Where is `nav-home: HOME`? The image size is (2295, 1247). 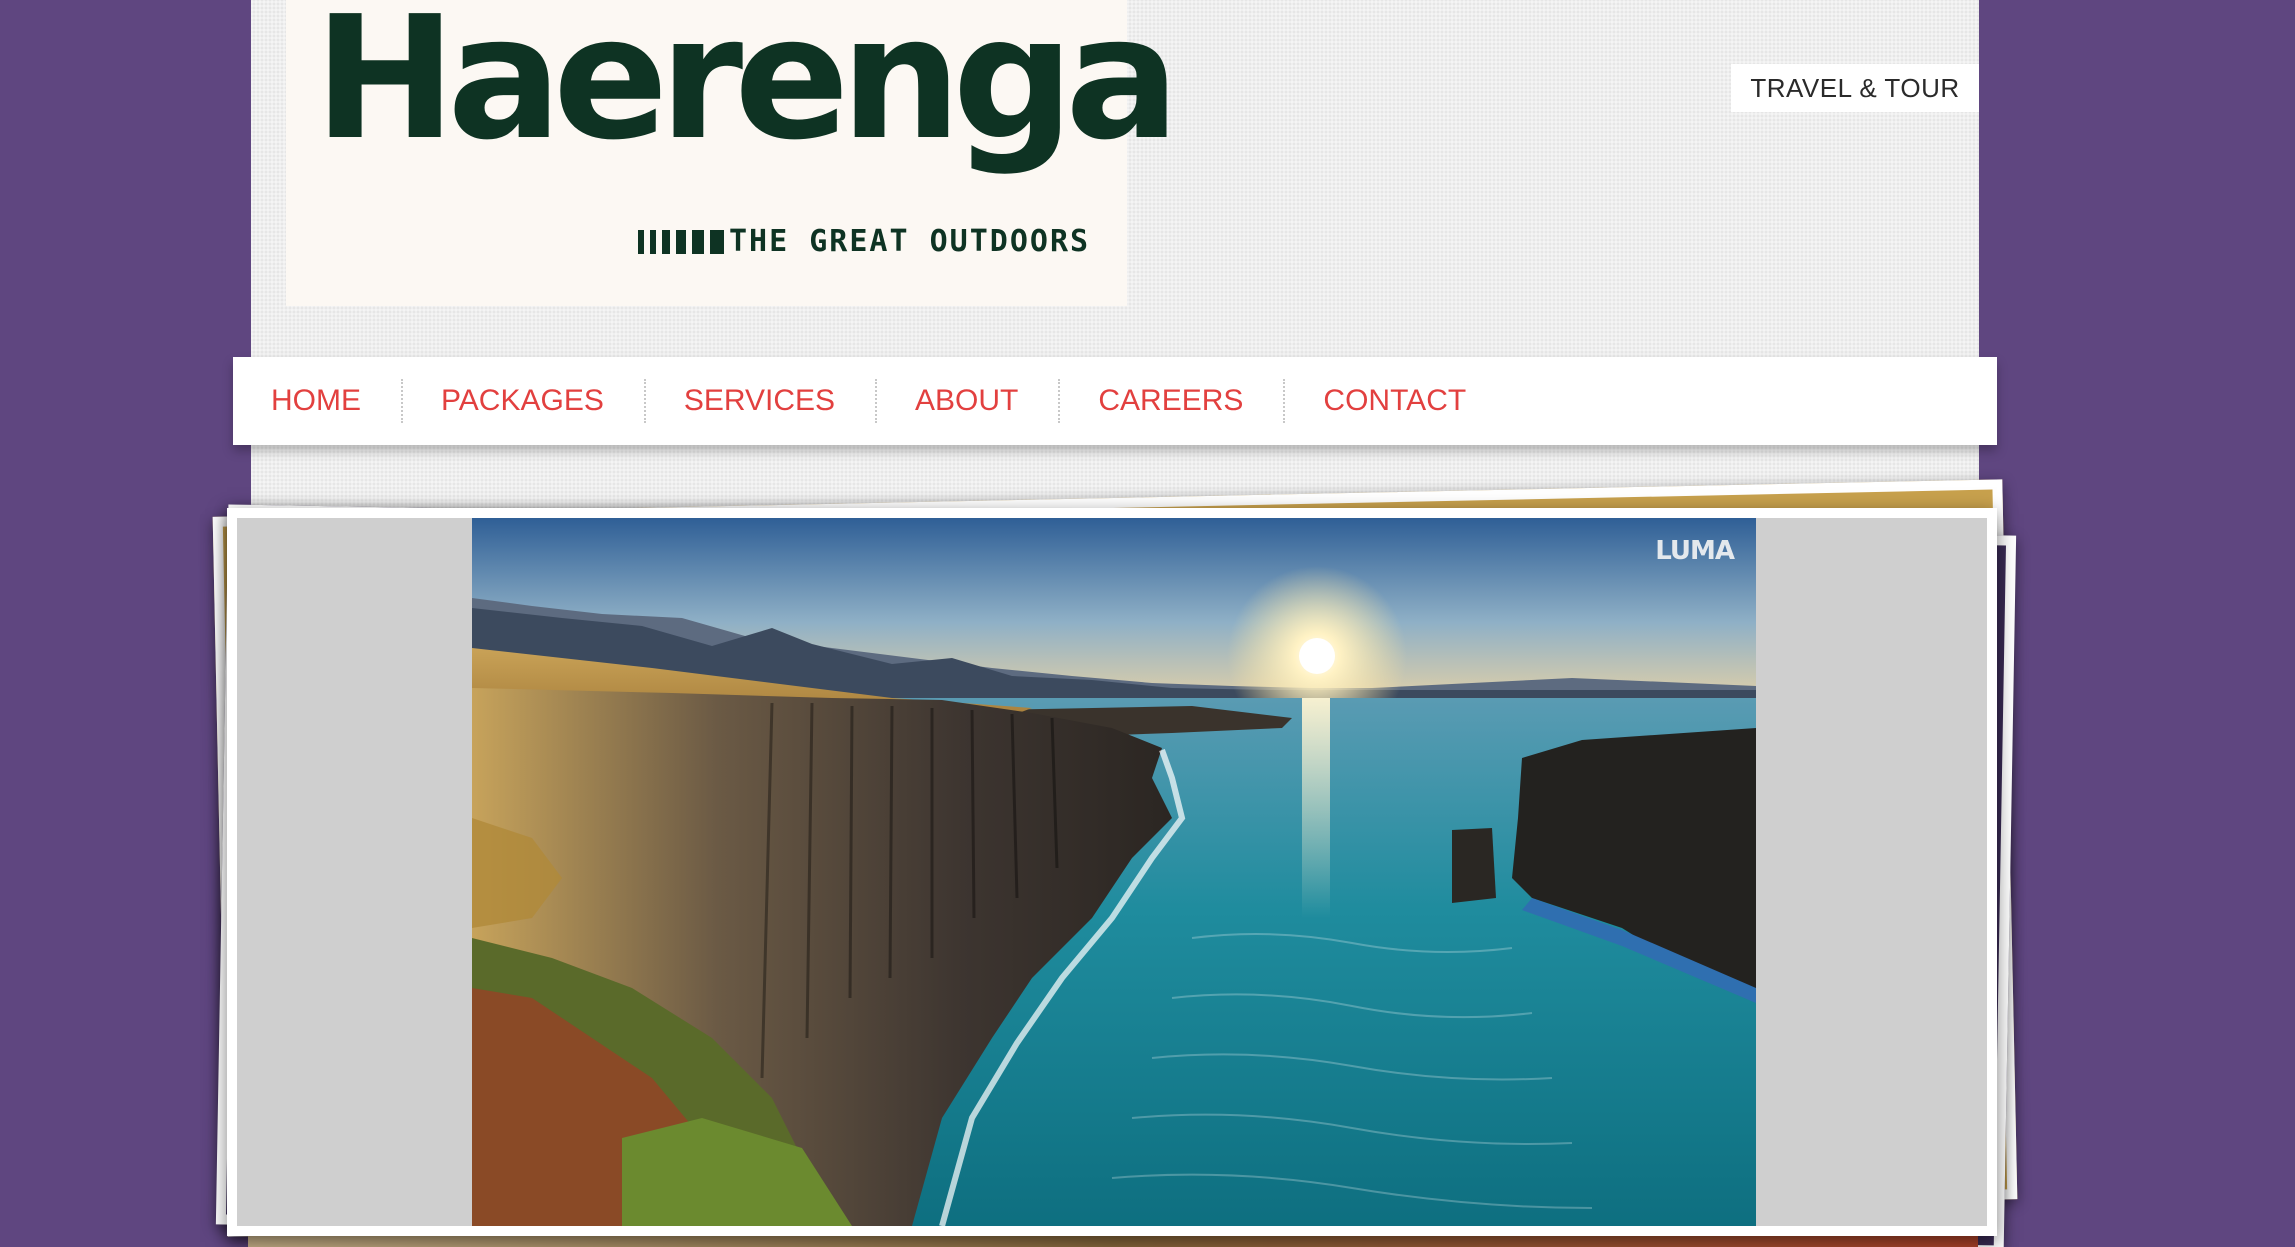
nav-home: HOME is located at coordinates (317, 401).